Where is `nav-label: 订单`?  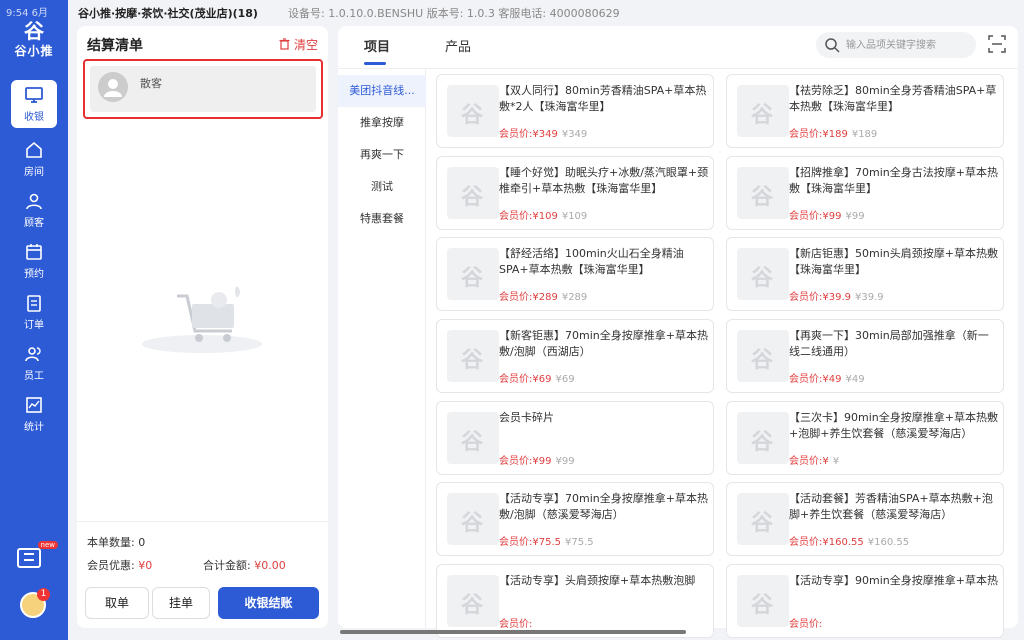
nav-label: 订单 is located at coordinates (34, 325).